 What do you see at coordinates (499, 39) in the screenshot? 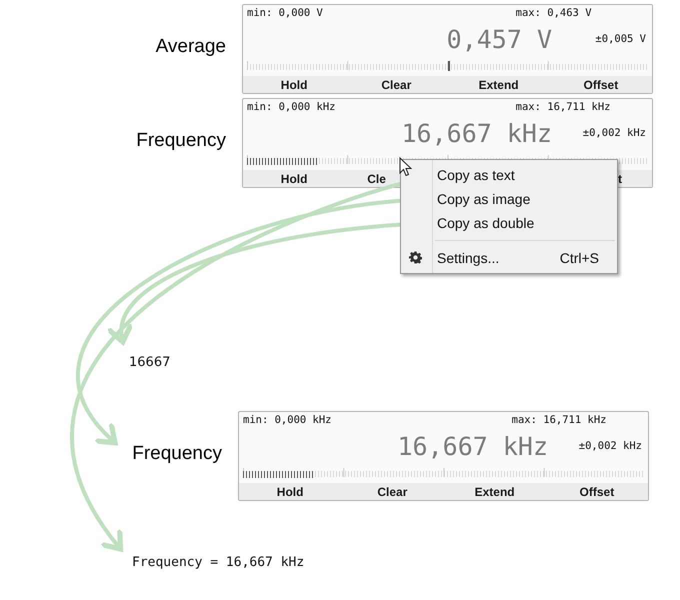
I see `measured-value: 0,457 V` at bounding box center [499, 39].